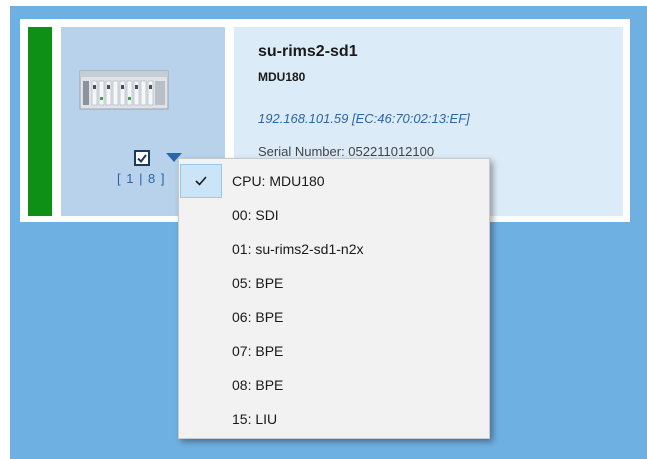 The height and width of the screenshot is (459, 647). What do you see at coordinates (308, 51) in the screenshot?
I see `device-name: su-rims2-sd1` at bounding box center [308, 51].